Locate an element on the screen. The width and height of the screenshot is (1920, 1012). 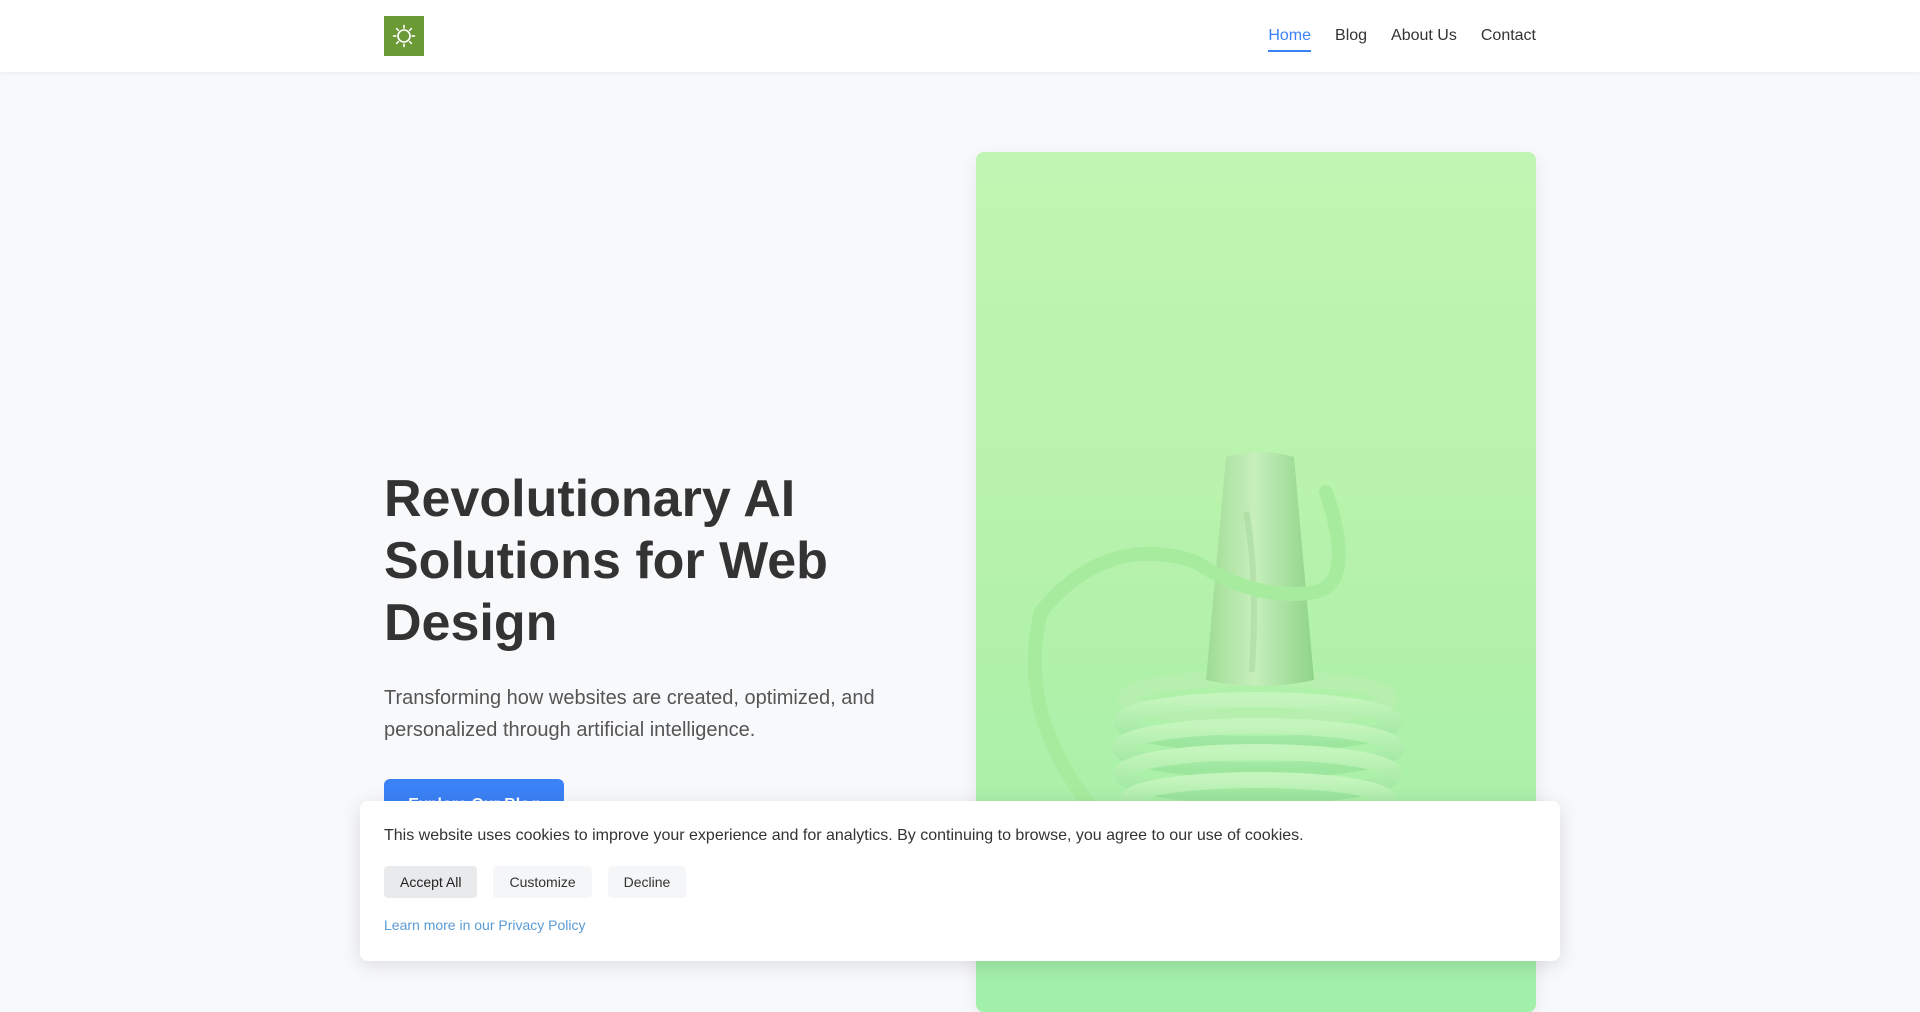
nav-link-about-us: About Us is located at coordinates (1424, 36).